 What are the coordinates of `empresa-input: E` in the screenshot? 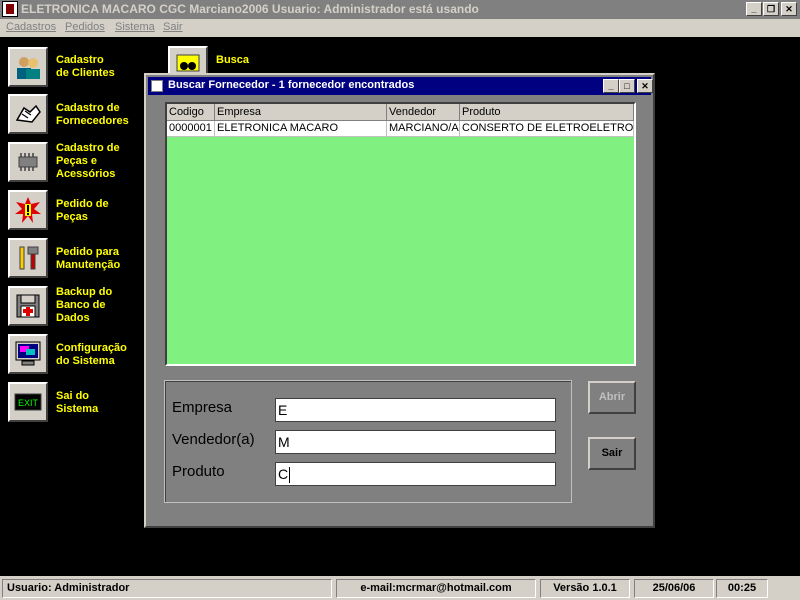 It's located at (415, 410).